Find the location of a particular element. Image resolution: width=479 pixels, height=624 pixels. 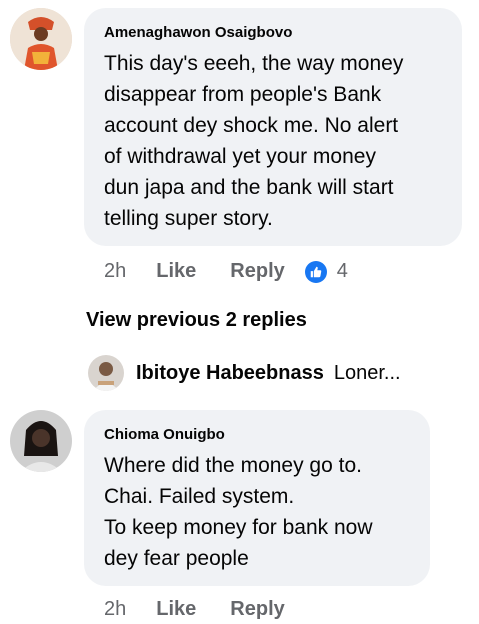

comment-text-line: account dey shock me. No alert is located at coordinates (251, 125).